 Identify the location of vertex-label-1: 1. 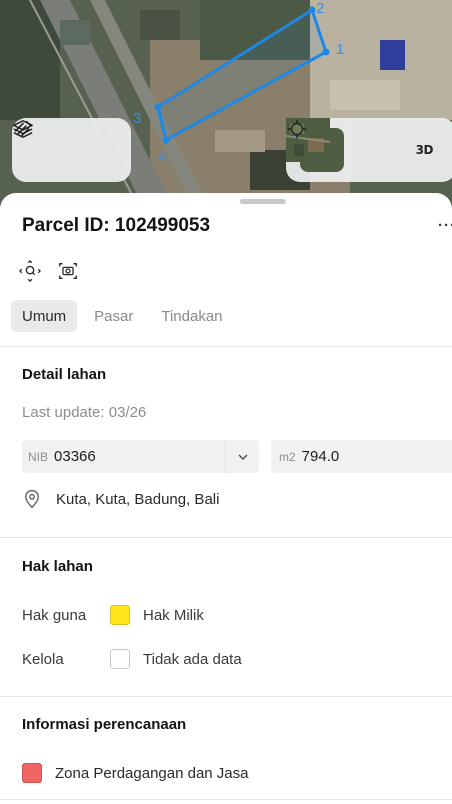
(340, 49).